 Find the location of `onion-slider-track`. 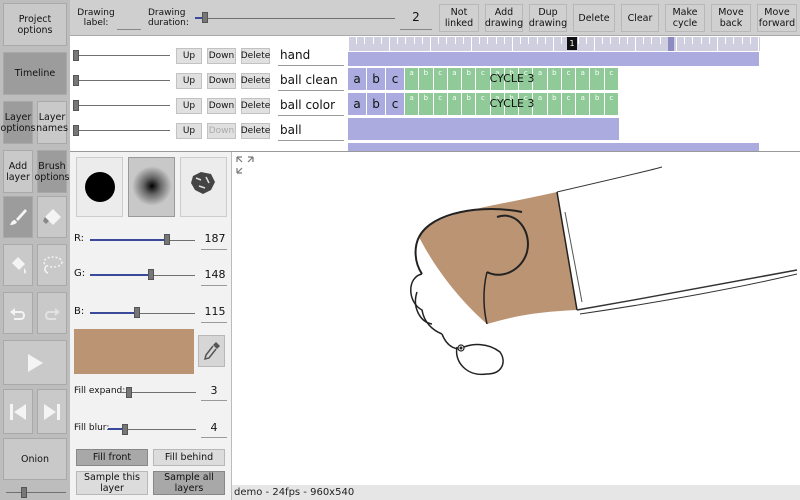

onion-slider-track is located at coordinates (36, 492).